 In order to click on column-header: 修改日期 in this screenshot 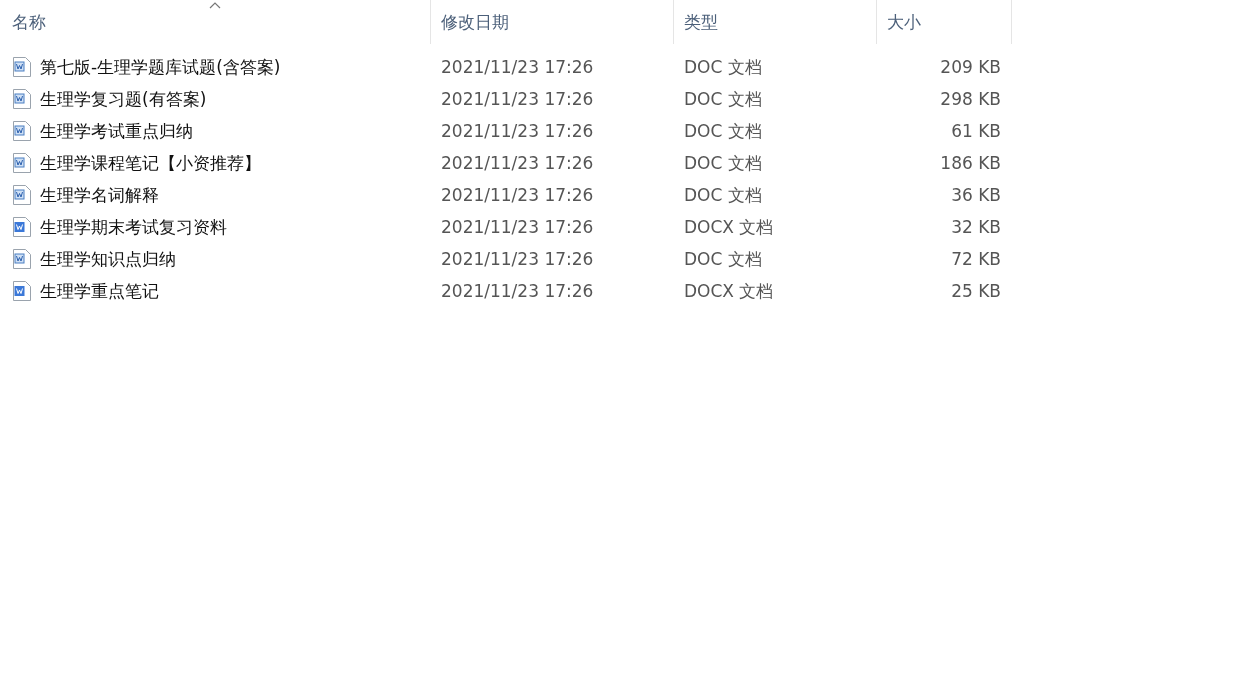, I will do `click(552, 22)`.